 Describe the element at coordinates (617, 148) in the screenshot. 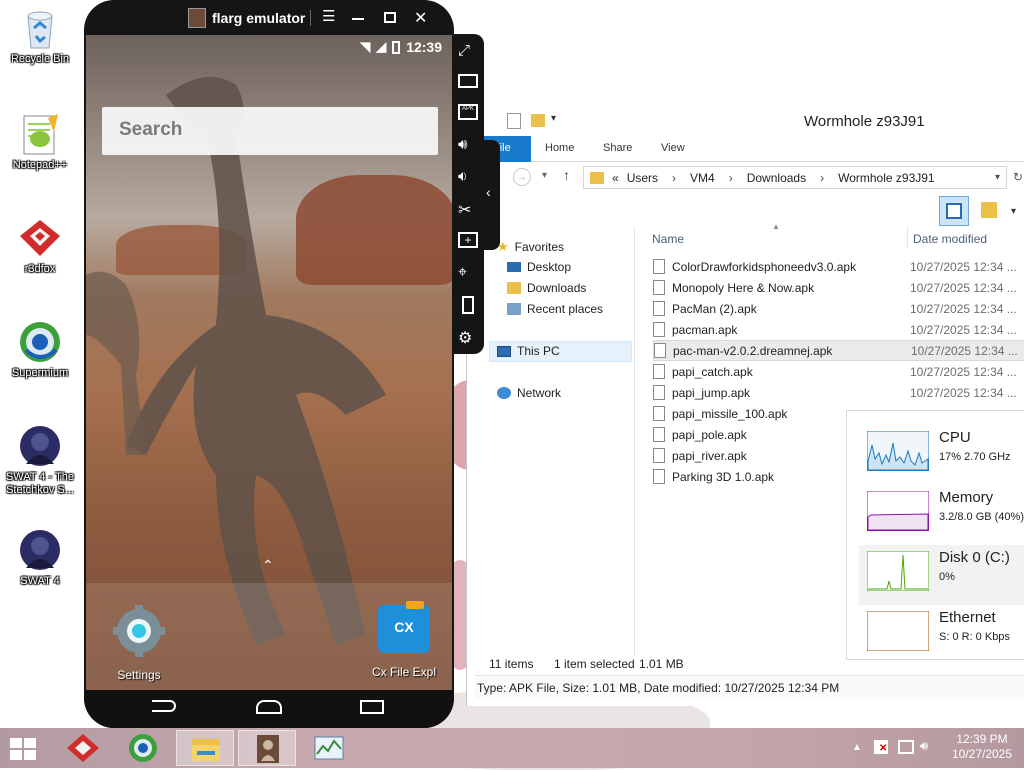

I see `tab-share: Share` at that location.